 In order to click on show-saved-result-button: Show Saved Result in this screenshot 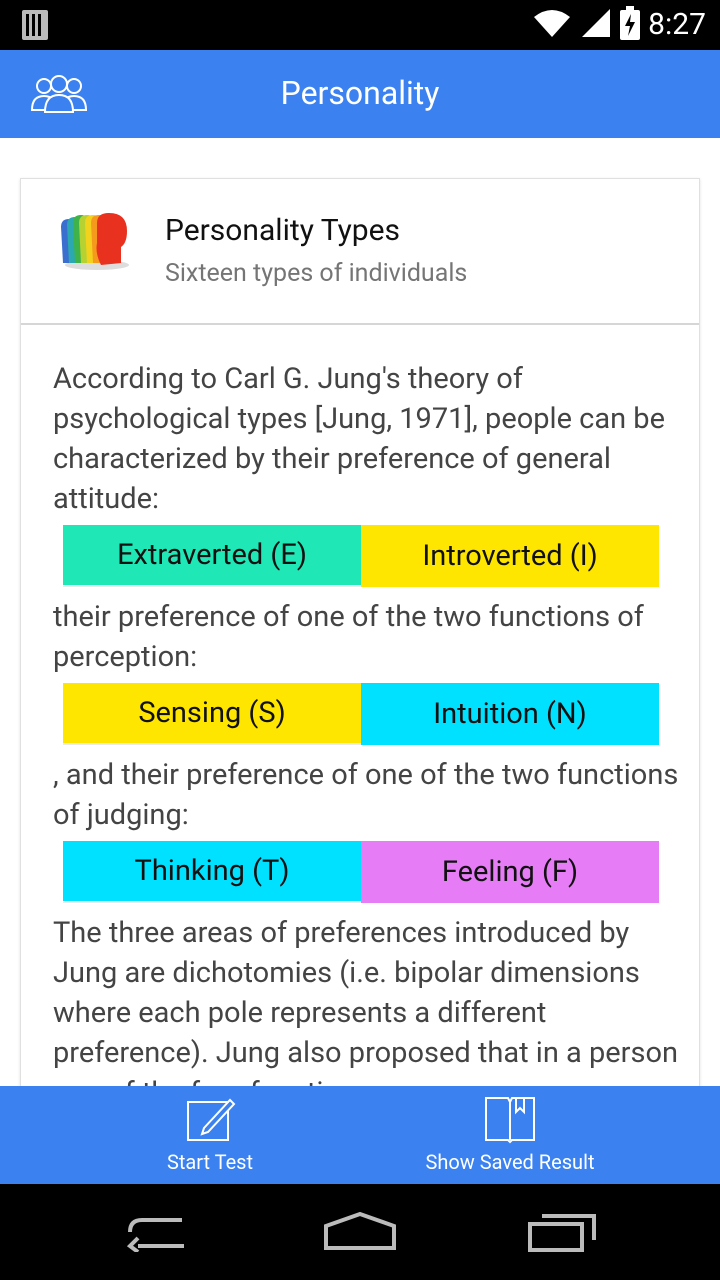, I will do `click(510, 1135)`.